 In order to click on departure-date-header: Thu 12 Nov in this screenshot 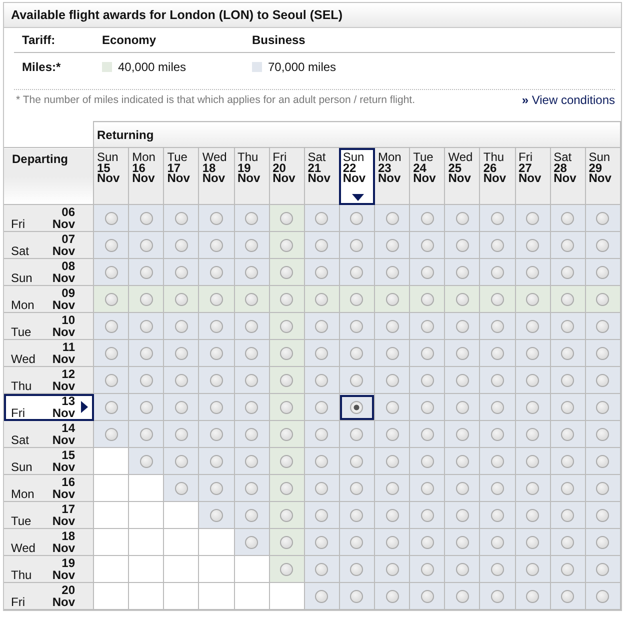, I will do `click(49, 380)`.